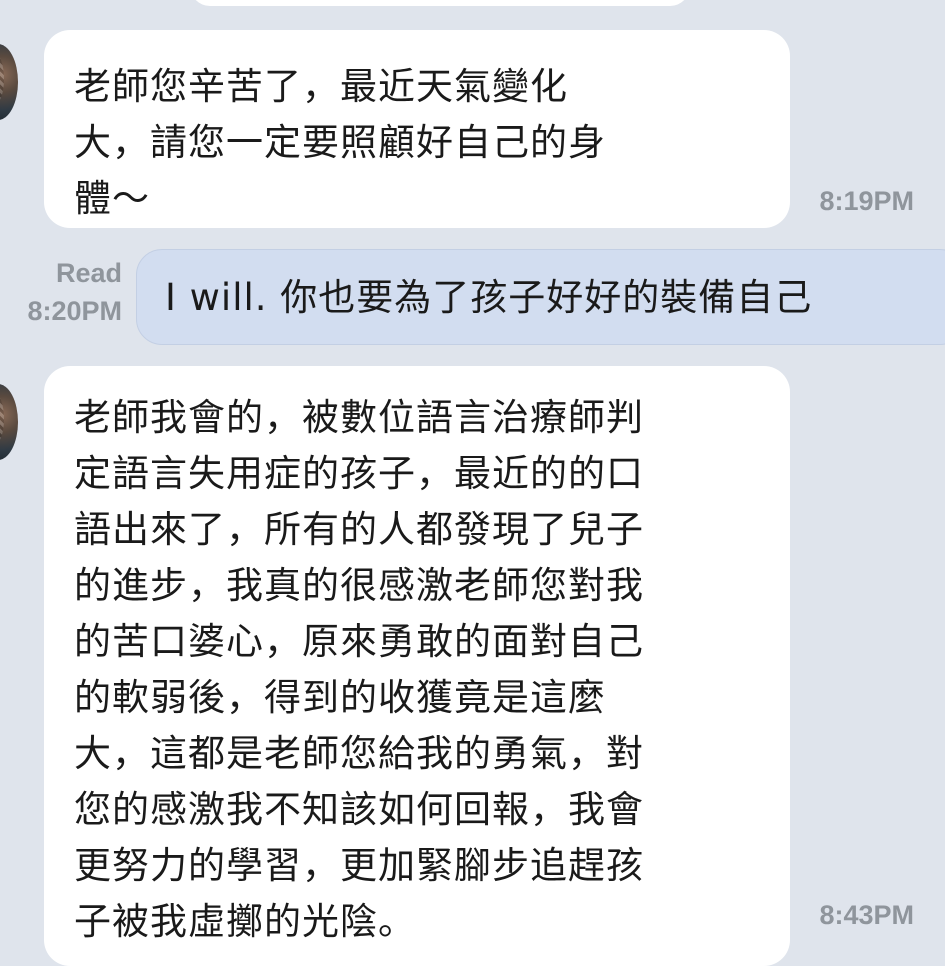 This screenshot has height=966, width=945. What do you see at coordinates (359, 753) in the screenshot?
I see `message-text-line: 大，這都是老師您給我的勇氣，對` at bounding box center [359, 753].